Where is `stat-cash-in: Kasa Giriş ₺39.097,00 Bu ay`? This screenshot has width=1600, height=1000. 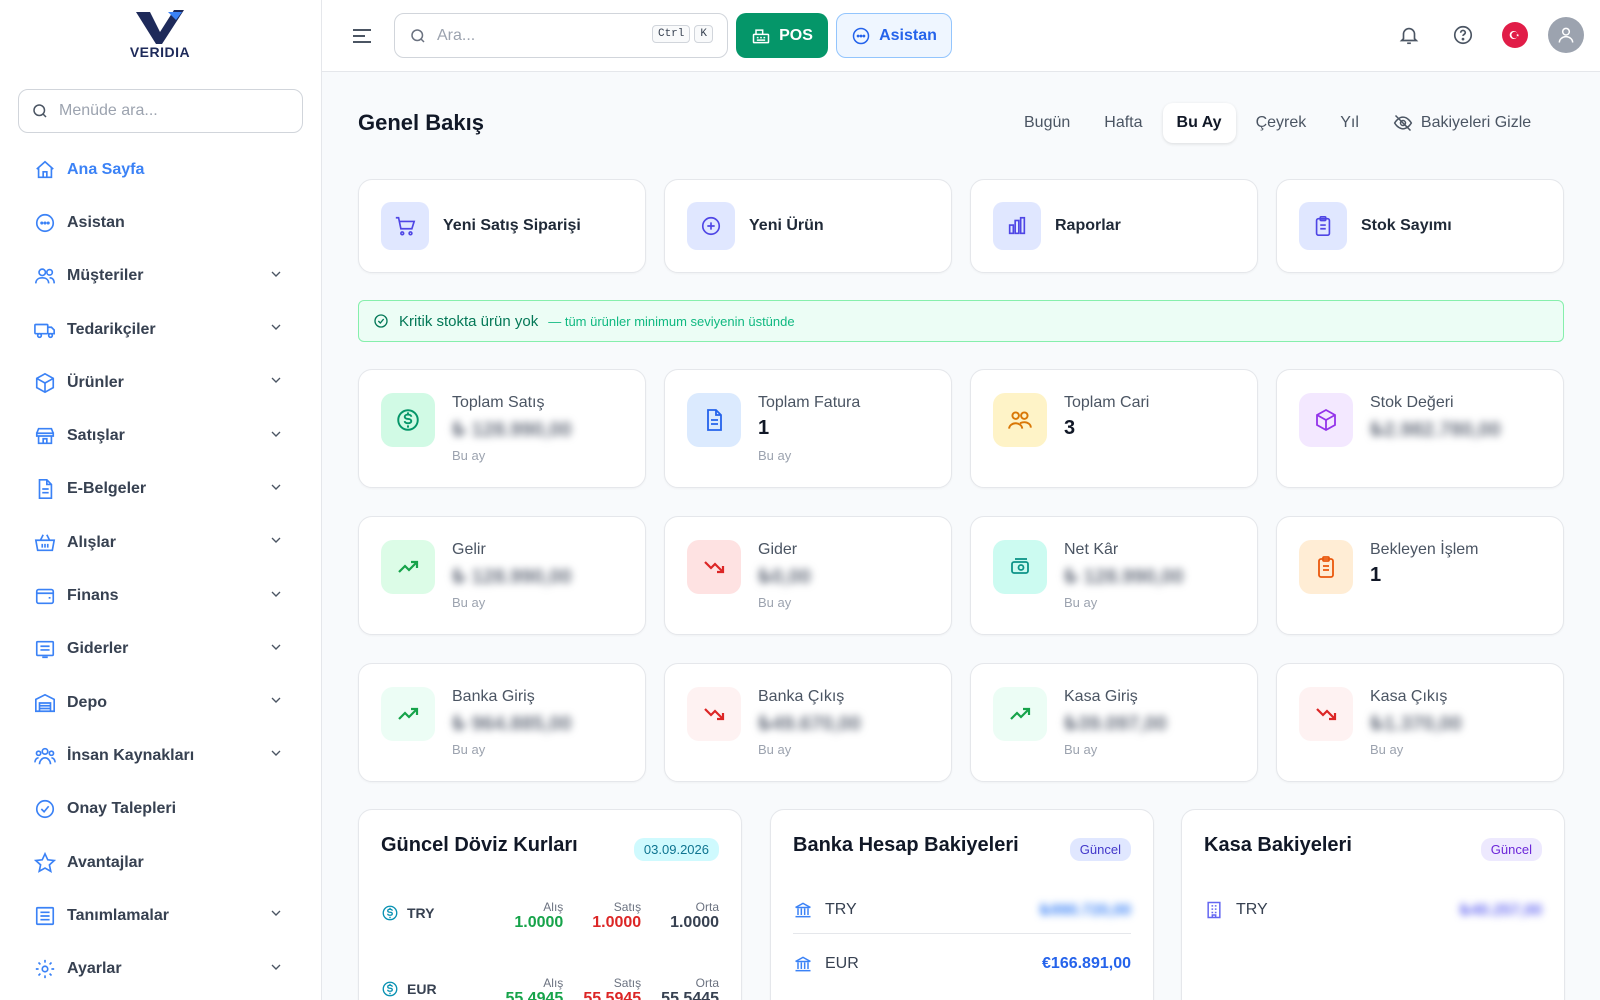
stat-cash-in: Kasa Giriş ₺39.097,00 Bu ay is located at coordinates (1114, 722).